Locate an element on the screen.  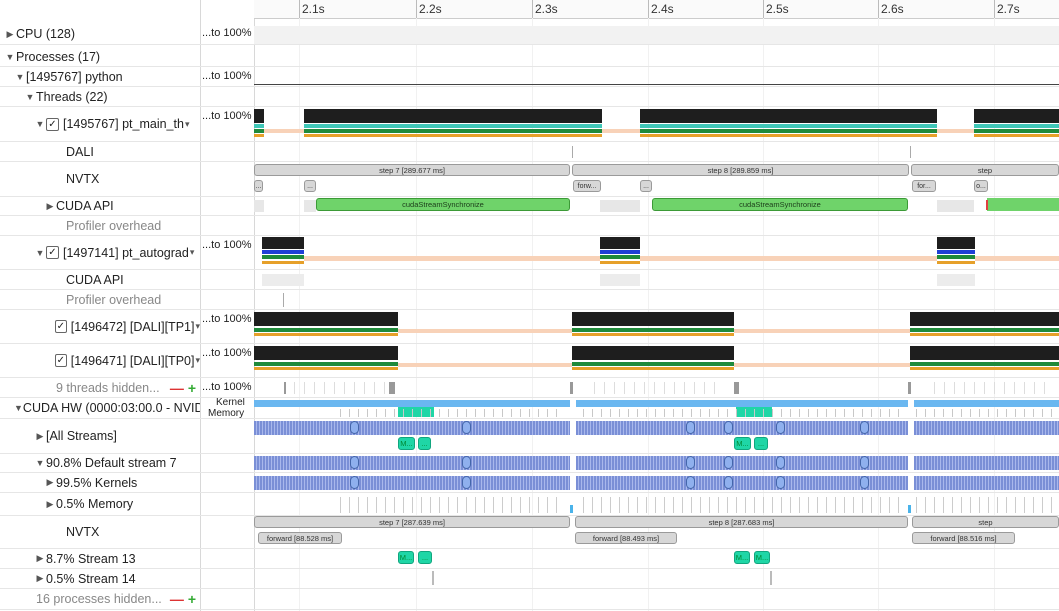
gpu-memory-tick is located at coordinates (394, 413).